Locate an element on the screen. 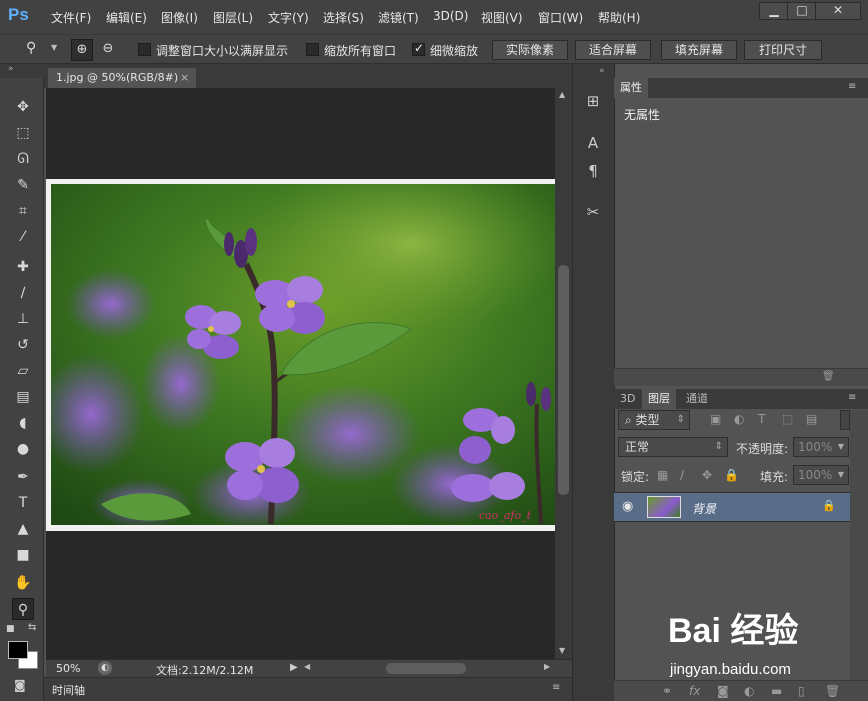 This screenshot has height=701, width=868. close-tab-icon: × is located at coordinates (184, 78).